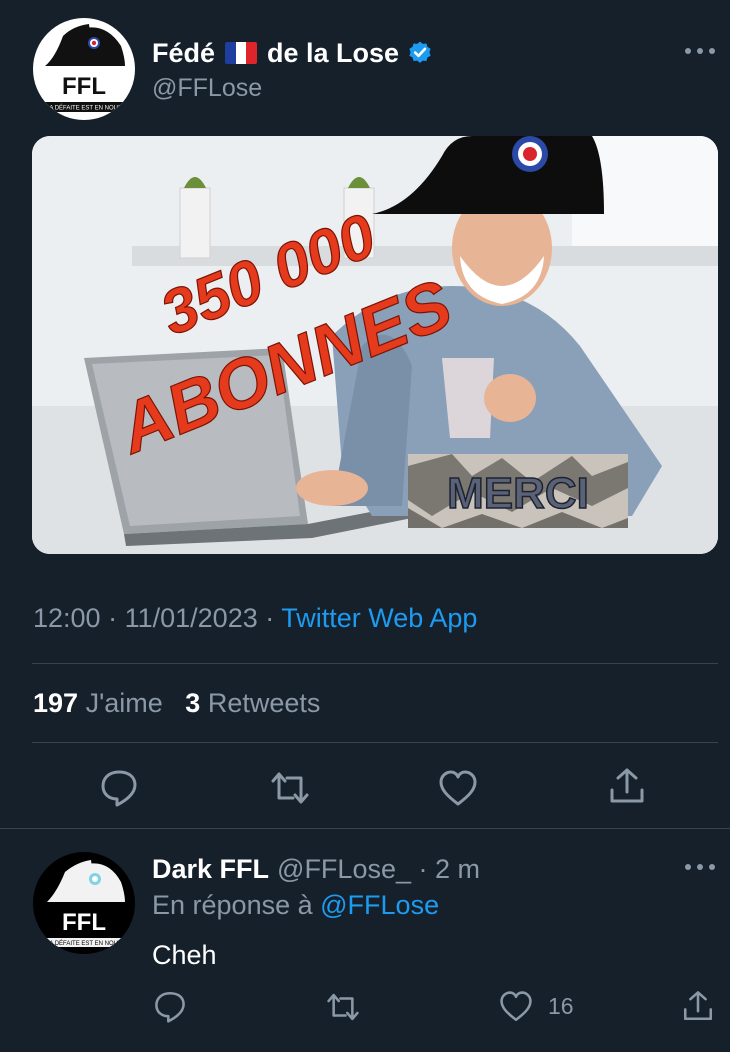  I want to click on french-flag-icon, so click(241, 53).